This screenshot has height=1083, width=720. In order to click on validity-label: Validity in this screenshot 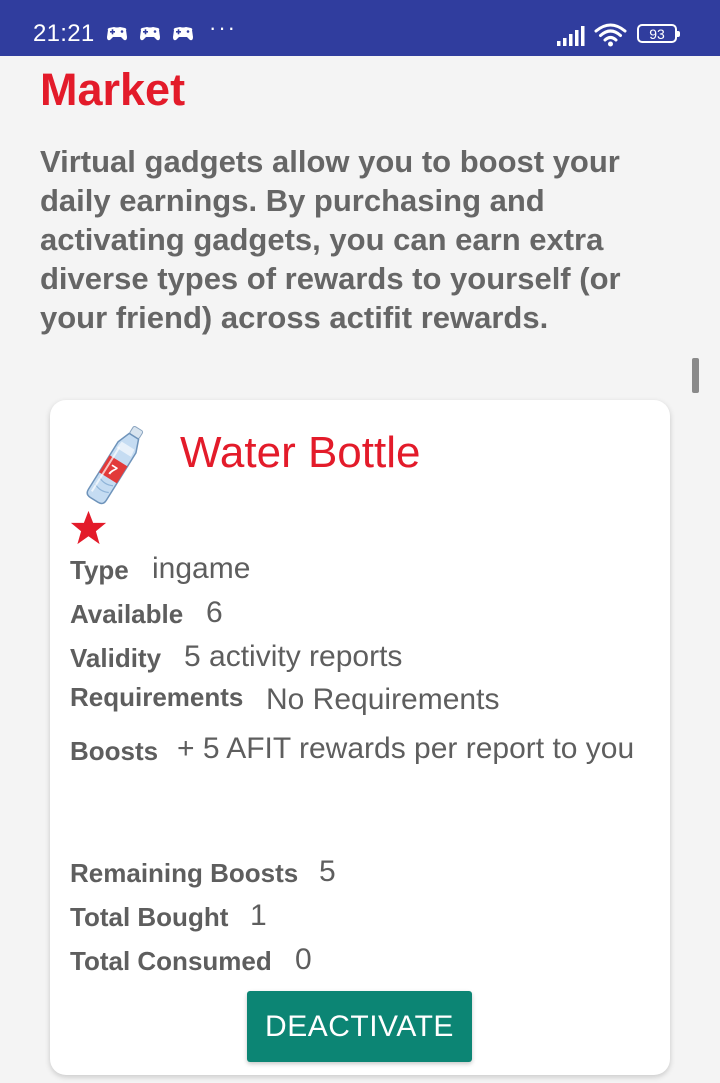, I will do `click(116, 658)`.